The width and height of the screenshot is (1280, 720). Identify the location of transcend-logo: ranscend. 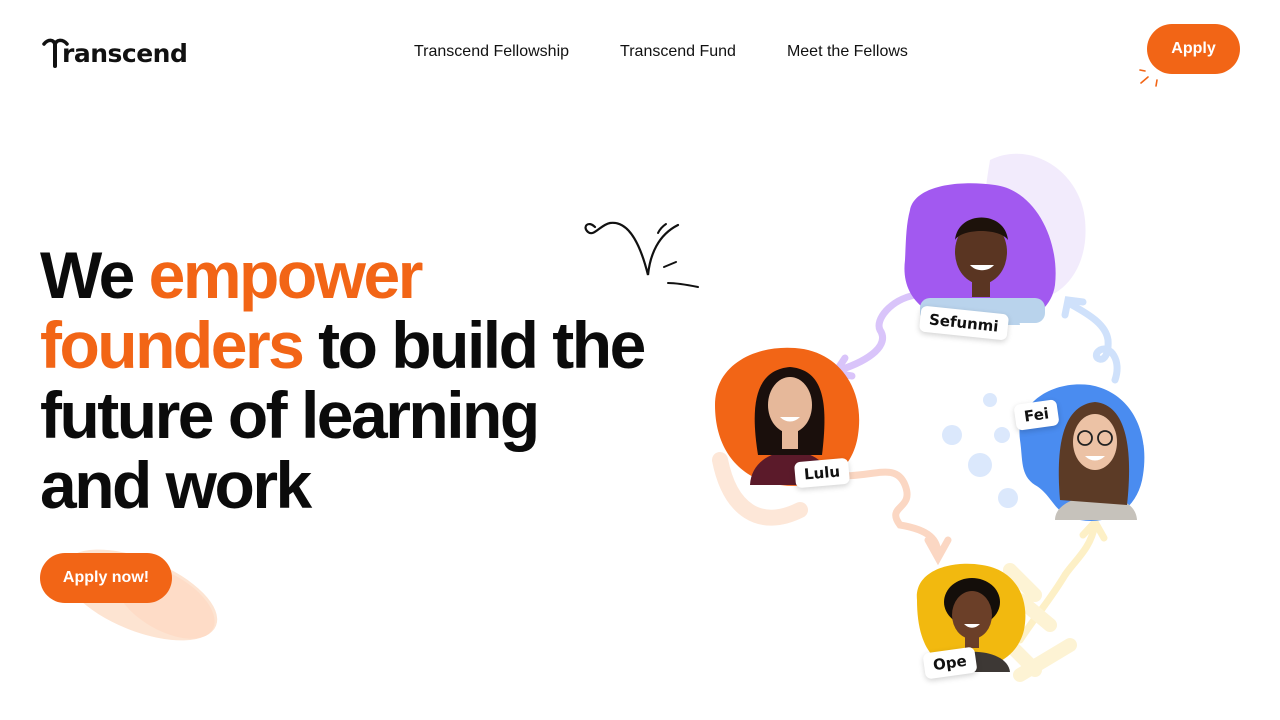
(114, 52).